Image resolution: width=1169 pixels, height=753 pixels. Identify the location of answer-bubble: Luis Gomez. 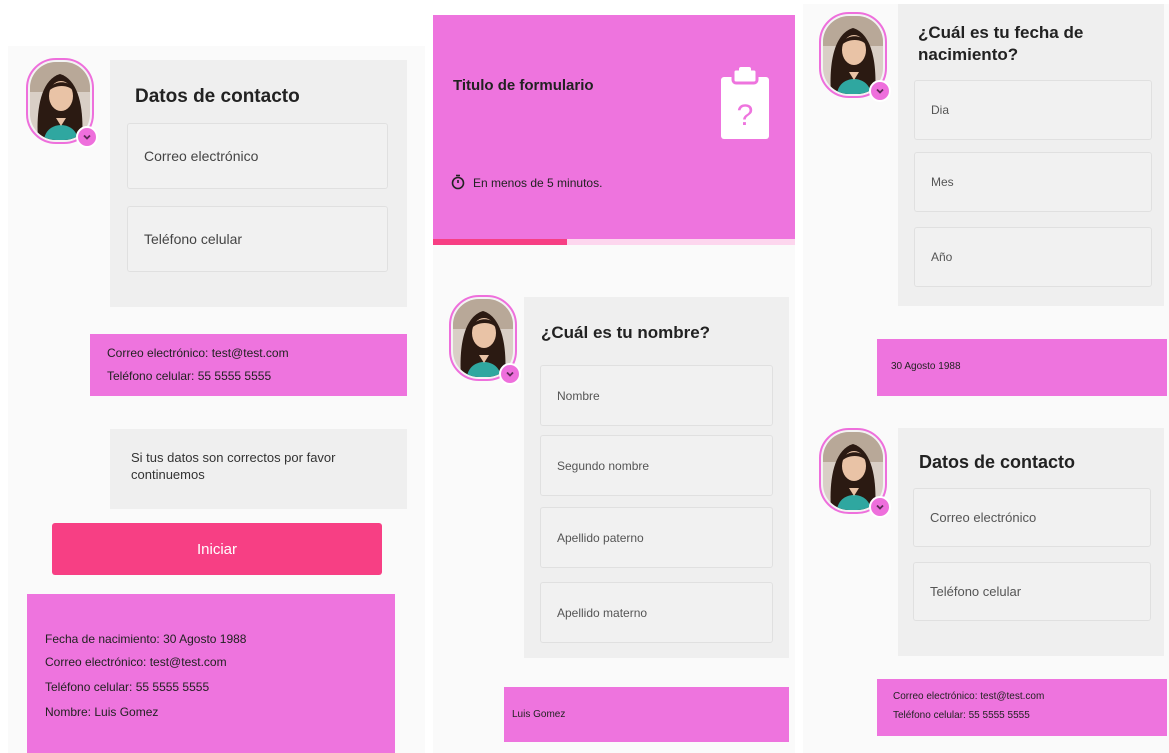
(646, 714).